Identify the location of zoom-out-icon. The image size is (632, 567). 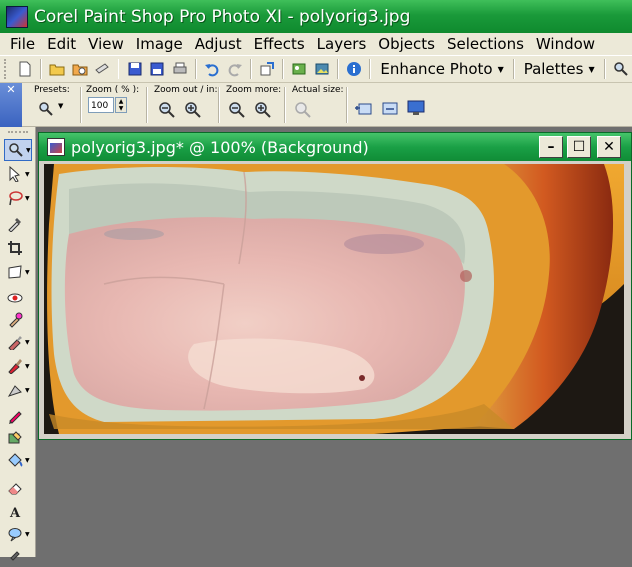
(167, 110).